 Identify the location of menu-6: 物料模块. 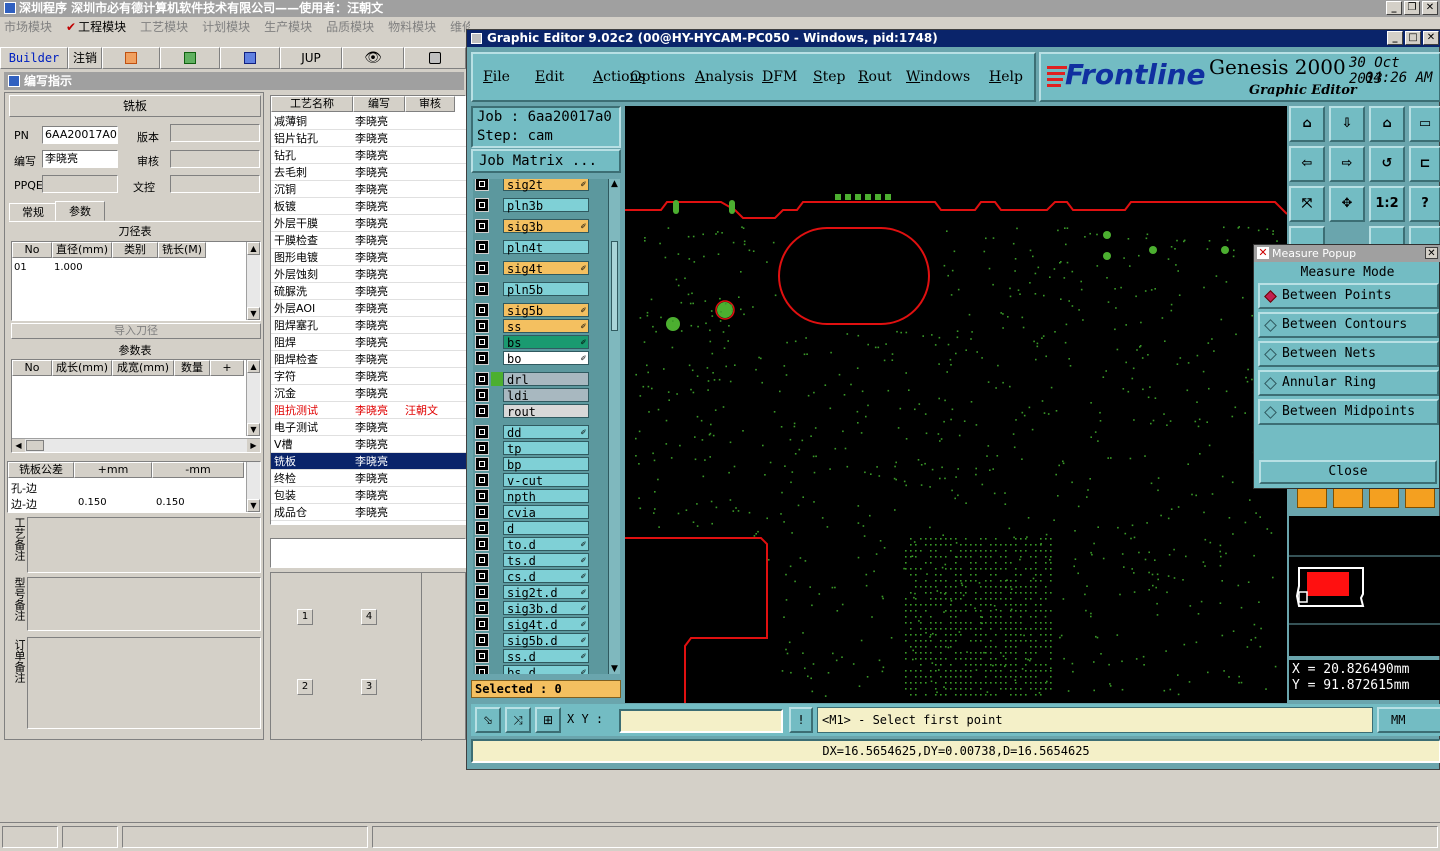
(412, 27).